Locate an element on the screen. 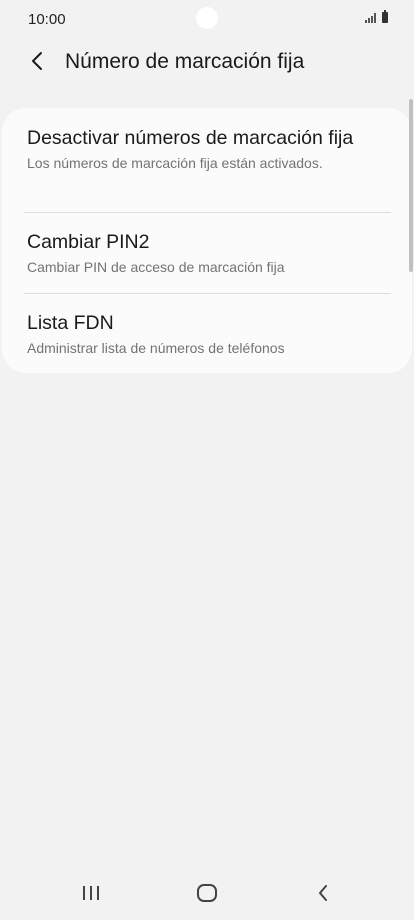 The height and width of the screenshot is (920, 414). header: Número de marcación fija is located at coordinates (207, 63).